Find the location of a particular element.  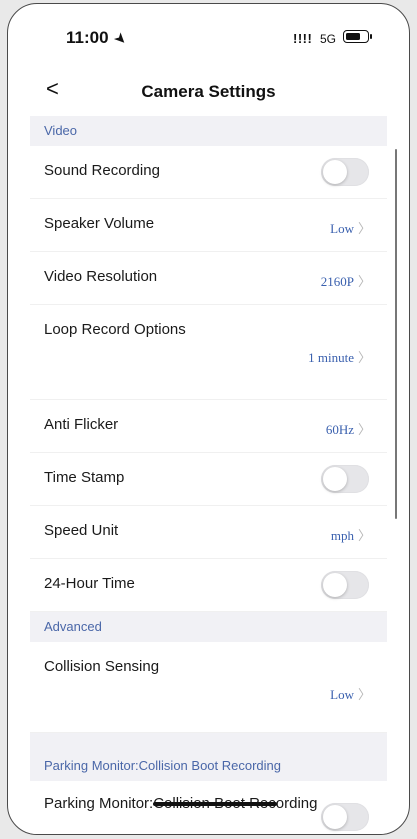

scrollbar is located at coordinates (396, 334).